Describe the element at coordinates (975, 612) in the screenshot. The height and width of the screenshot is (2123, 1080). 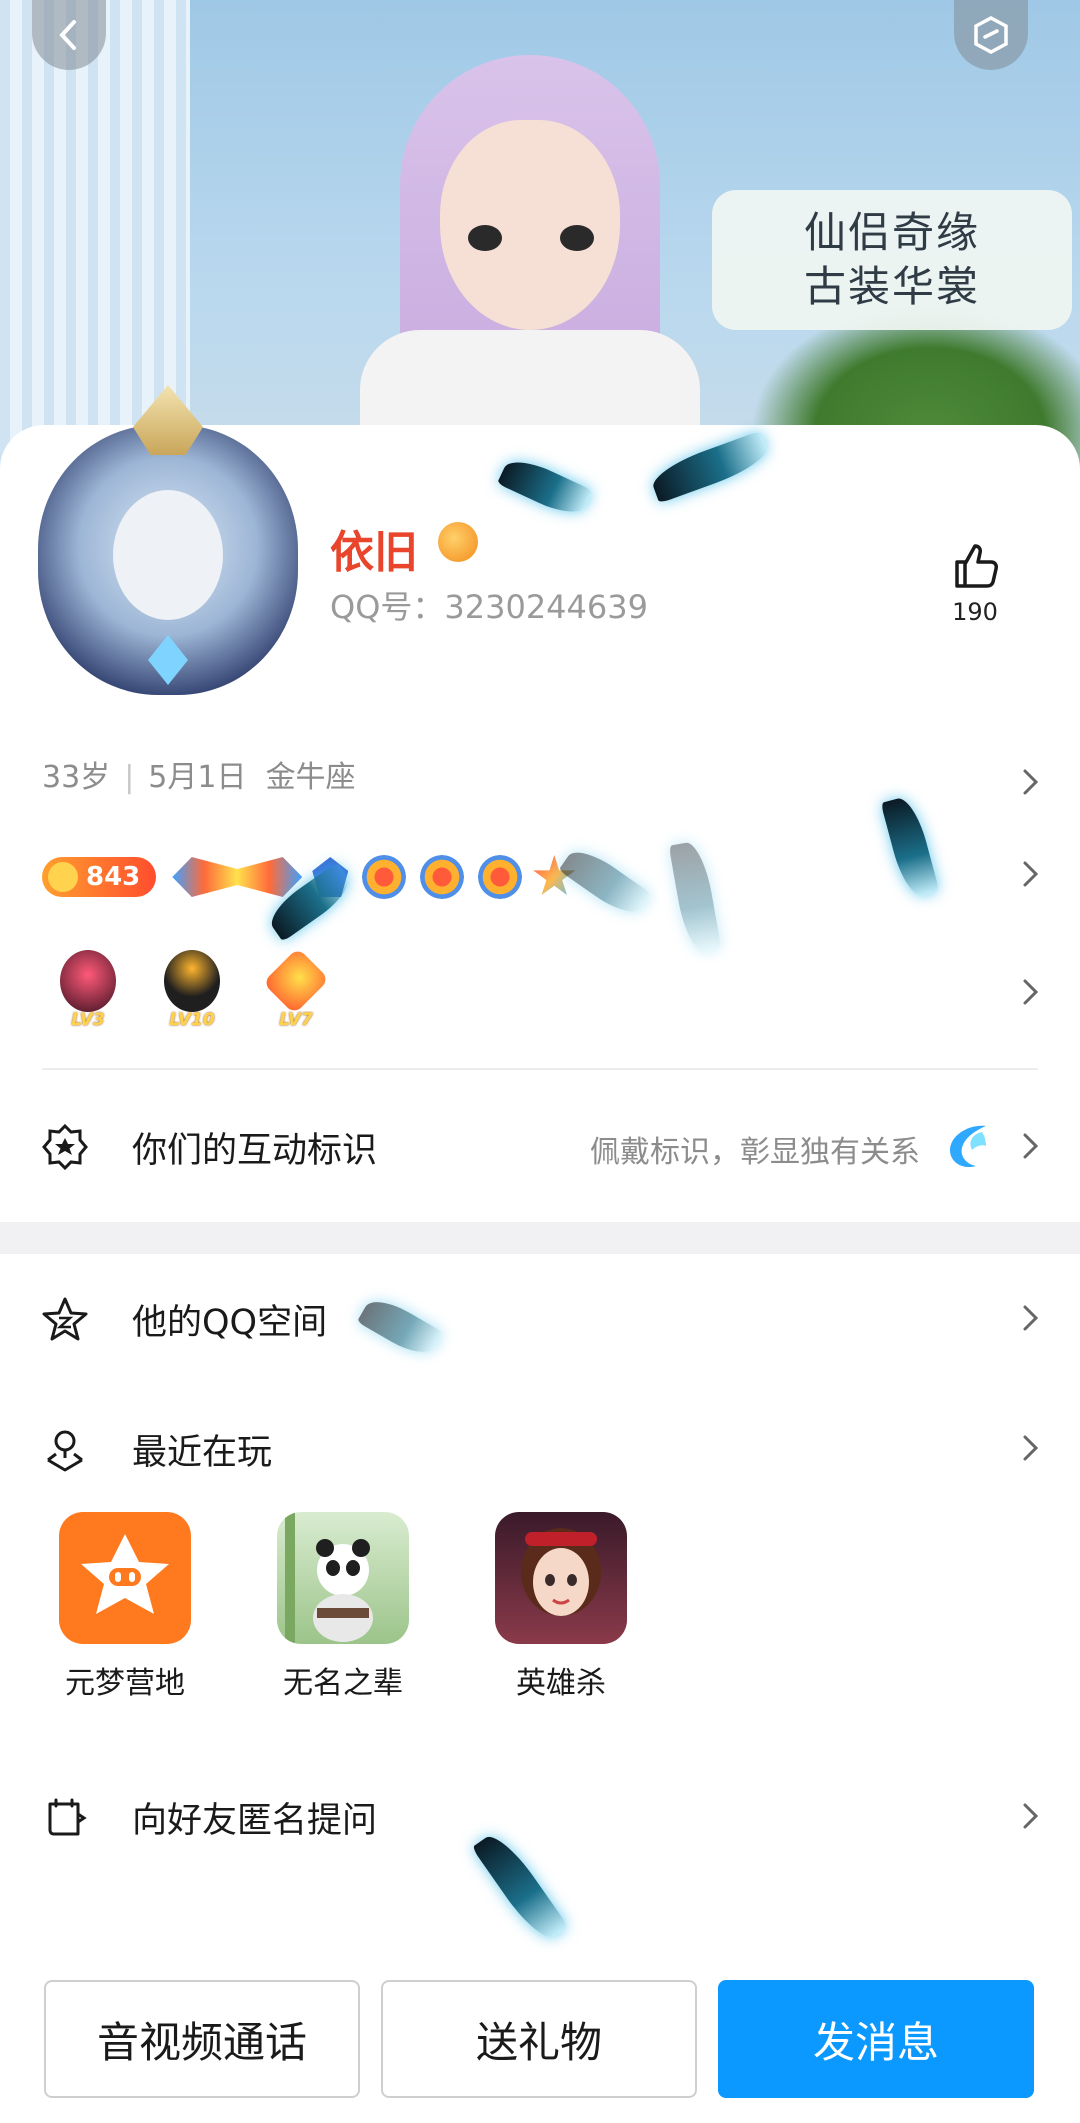
I see `like-count: 190` at that location.